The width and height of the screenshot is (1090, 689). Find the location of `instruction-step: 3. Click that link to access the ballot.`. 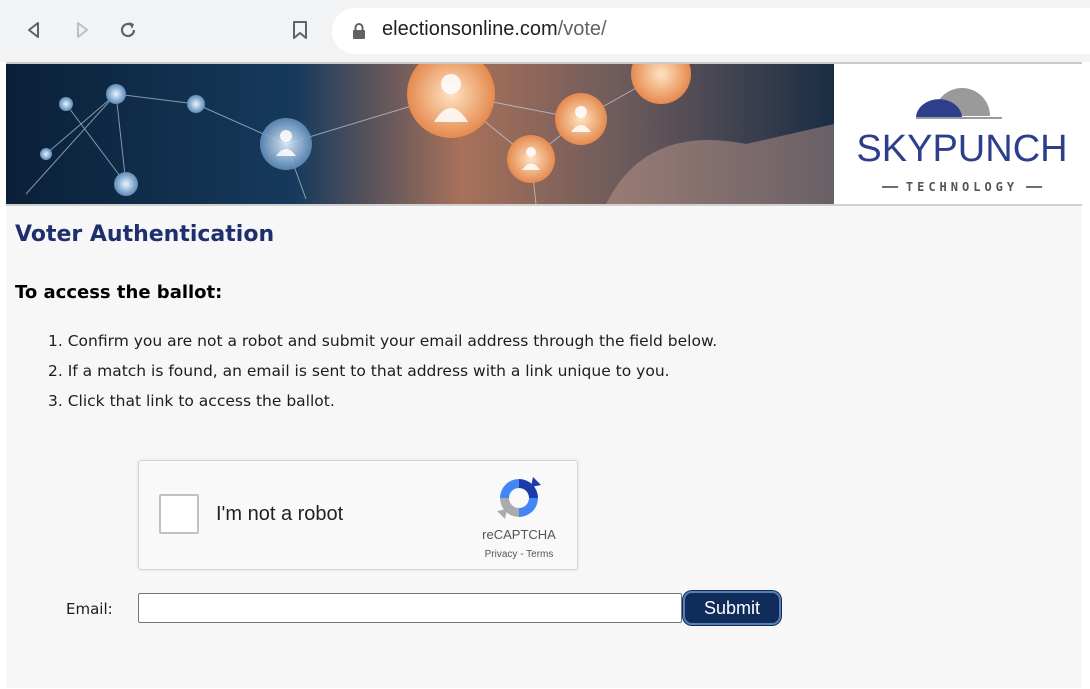

instruction-step: 3. Click that link to access the ballot. is located at coordinates (191, 401).